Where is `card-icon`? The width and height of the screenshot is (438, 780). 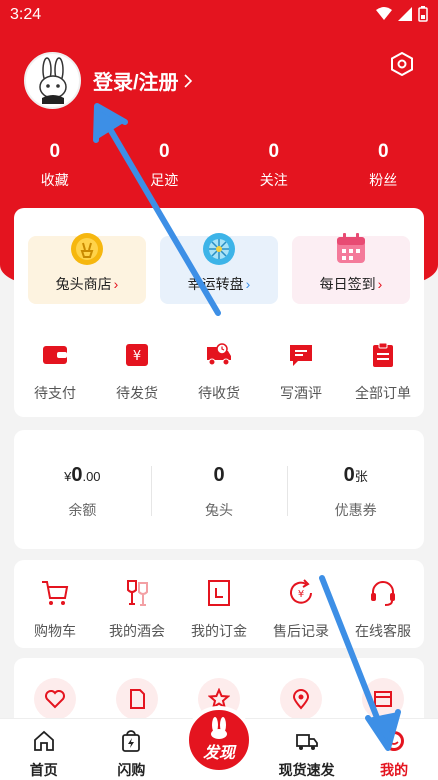
card-icon is located at coordinates (383, 699).